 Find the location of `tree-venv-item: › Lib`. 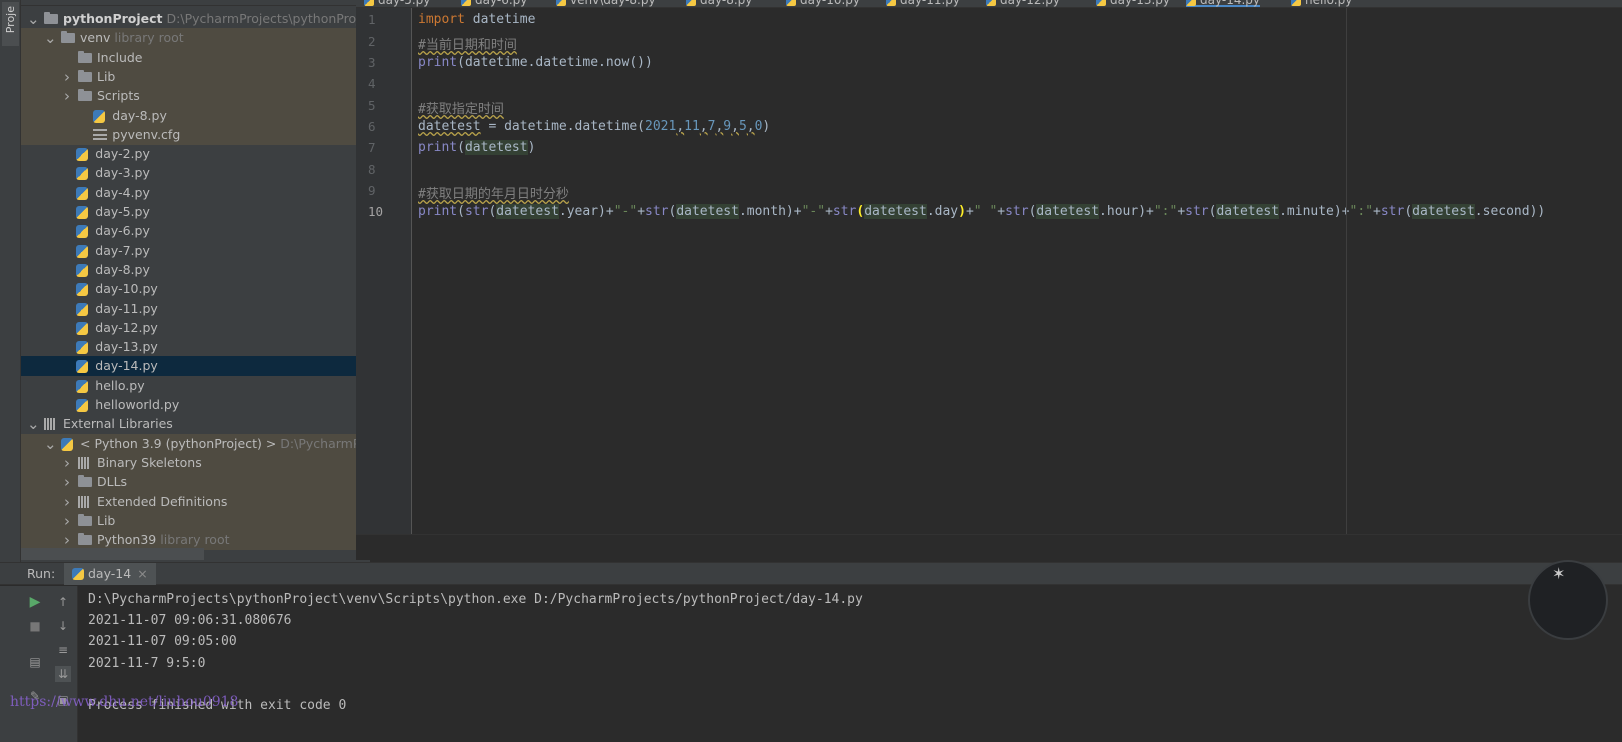

tree-venv-item: › Lib is located at coordinates (195, 76).